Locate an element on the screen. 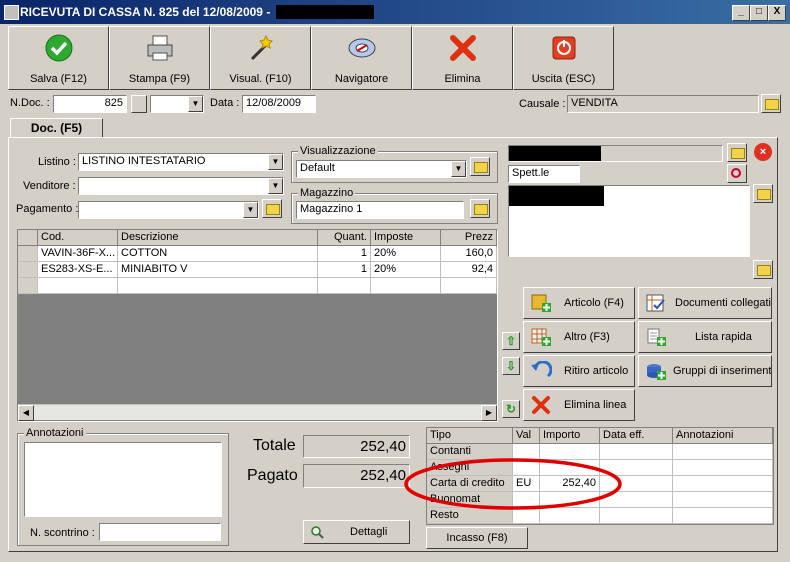 The height and width of the screenshot is (562, 790). grid-header-imposte: Imposte is located at coordinates (406, 238).